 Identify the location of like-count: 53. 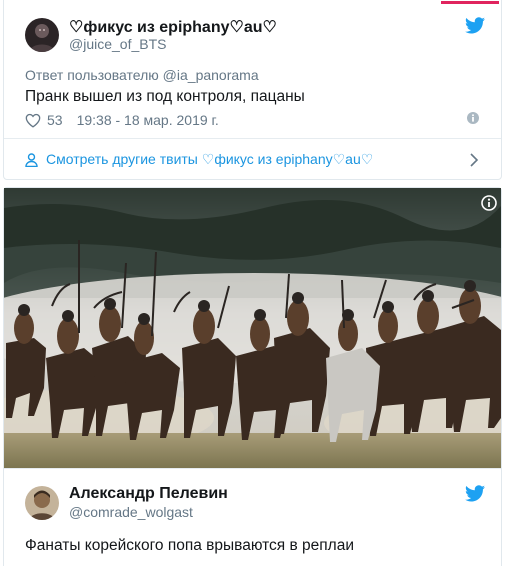
(55, 120).